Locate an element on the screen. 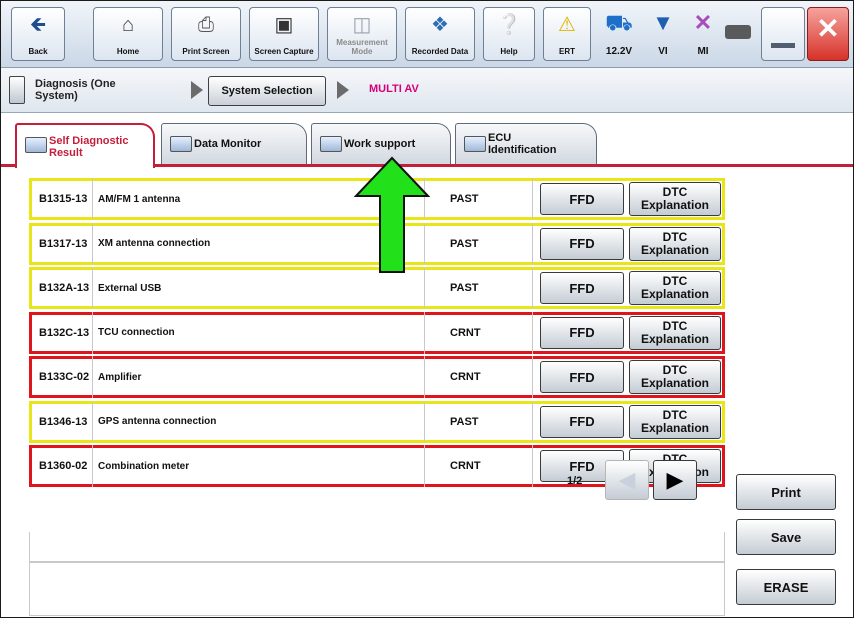  recorded-data-button: ❖ Recorded Data is located at coordinates (440, 34).